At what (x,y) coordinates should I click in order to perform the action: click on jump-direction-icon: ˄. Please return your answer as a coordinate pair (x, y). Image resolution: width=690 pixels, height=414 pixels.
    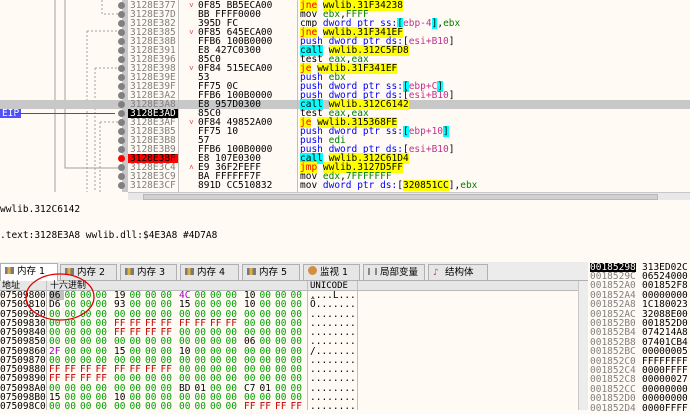
    Looking at the image, I should click on (191, 167).